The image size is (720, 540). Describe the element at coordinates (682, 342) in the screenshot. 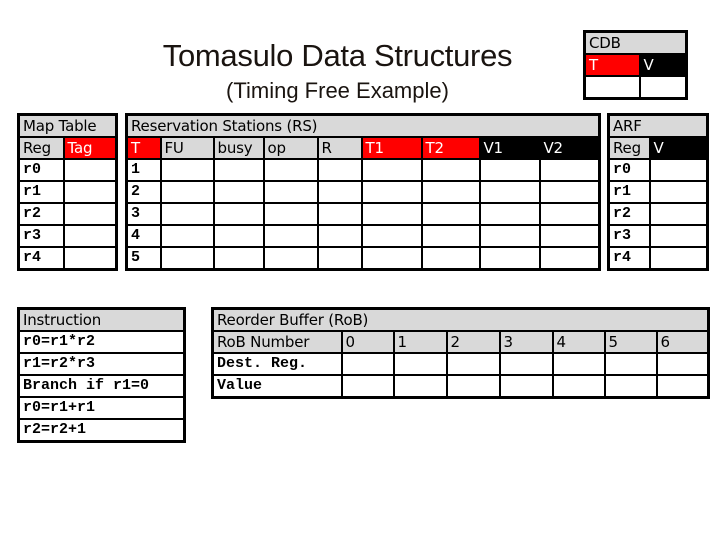

I see `rob-number: 6` at that location.